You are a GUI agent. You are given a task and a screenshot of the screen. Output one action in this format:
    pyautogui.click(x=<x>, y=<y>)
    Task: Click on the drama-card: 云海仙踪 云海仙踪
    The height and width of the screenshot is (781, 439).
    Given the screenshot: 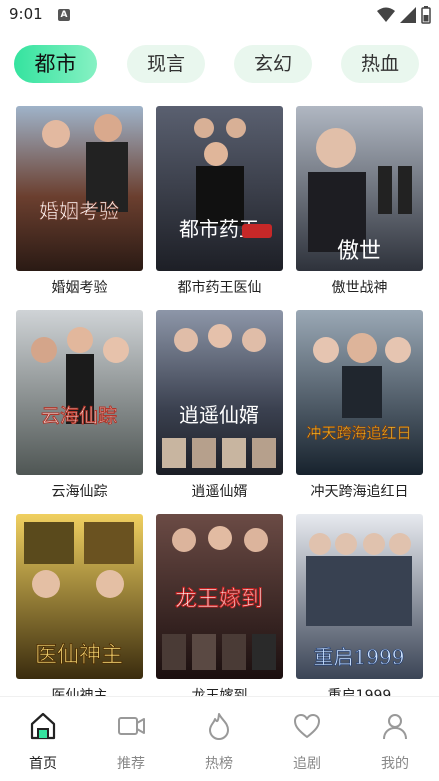 What is the action you would take?
    pyautogui.click(x=79, y=405)
    